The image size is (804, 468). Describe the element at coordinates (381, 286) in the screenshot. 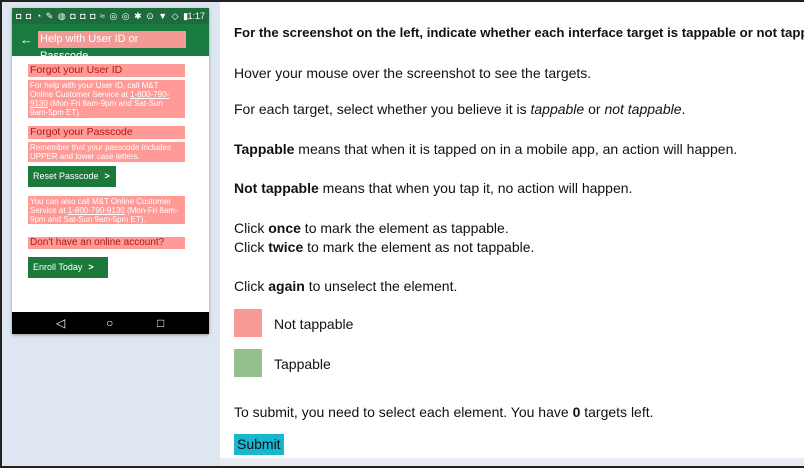

I see `again-text: to unselect the element.` at that location.